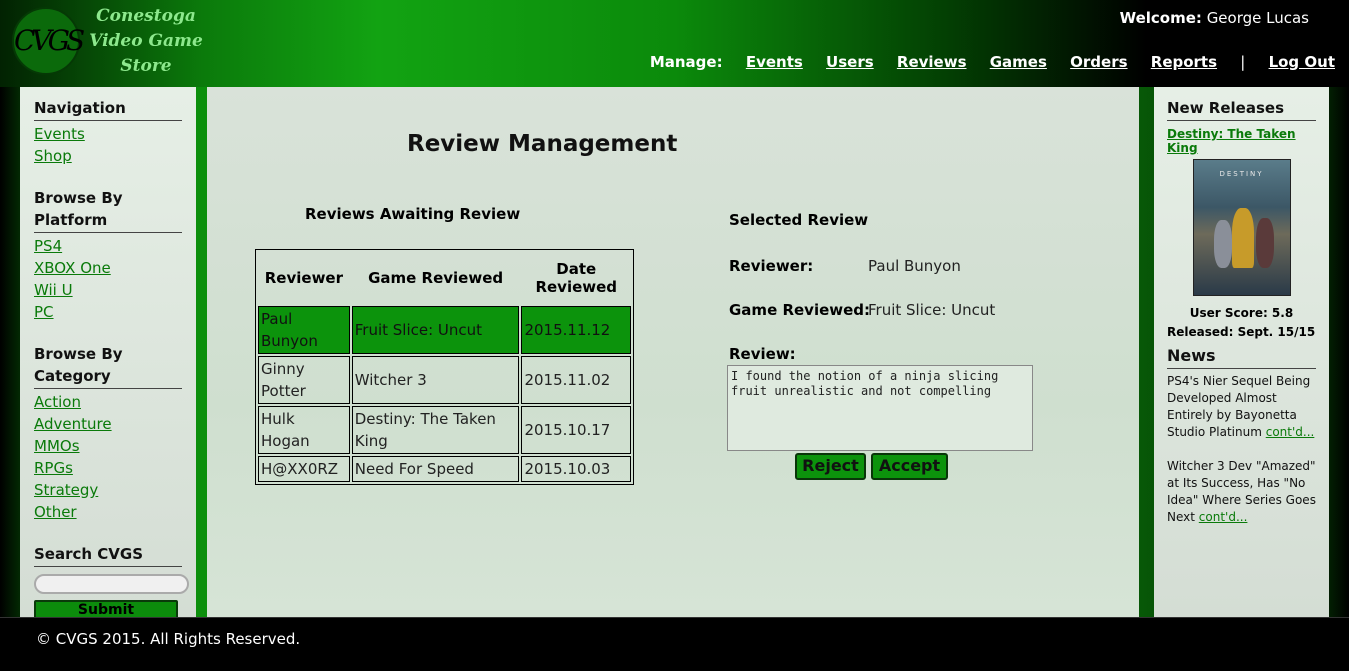  Describe the element at coordinates (799, 220) in the screenshot. I see `selected-review-heading: Selected Review` at that location.